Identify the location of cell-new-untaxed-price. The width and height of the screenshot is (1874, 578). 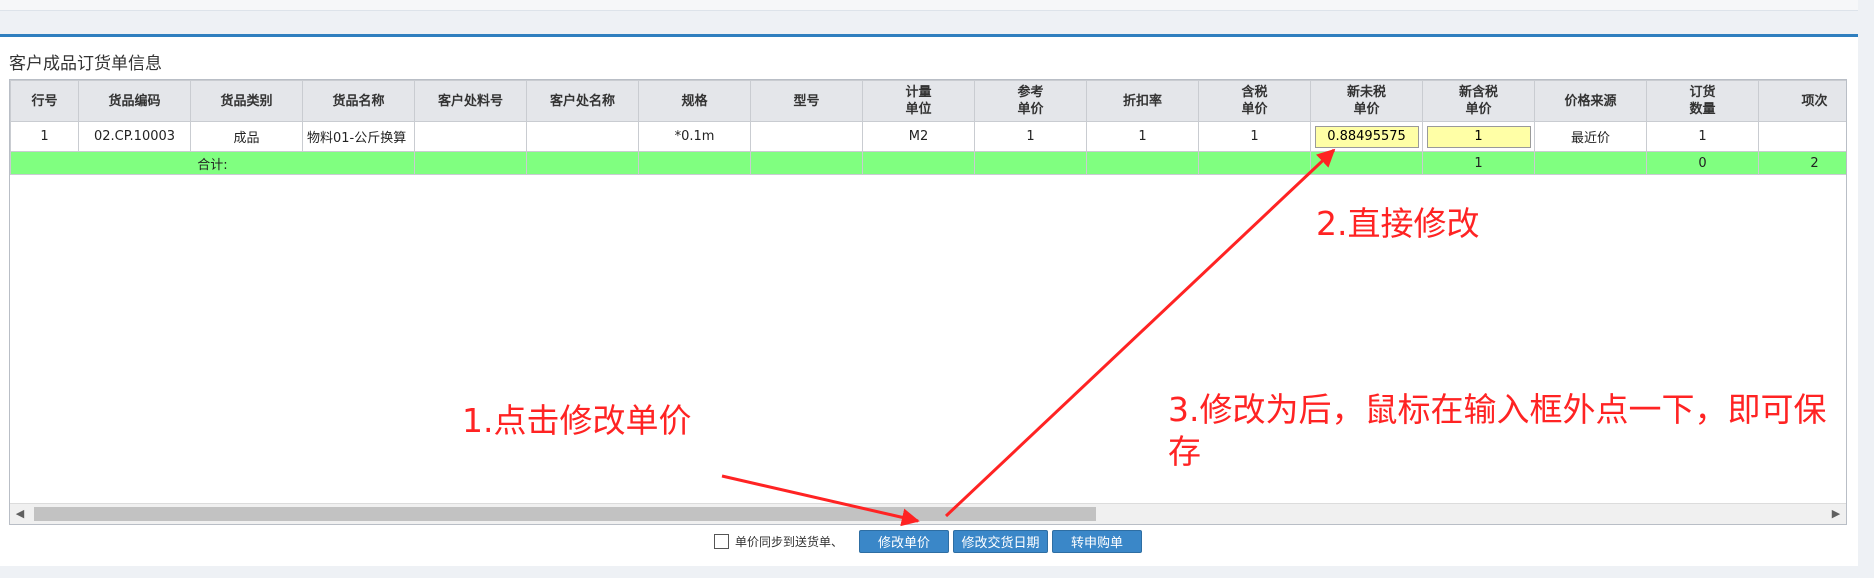
(1366, 136).